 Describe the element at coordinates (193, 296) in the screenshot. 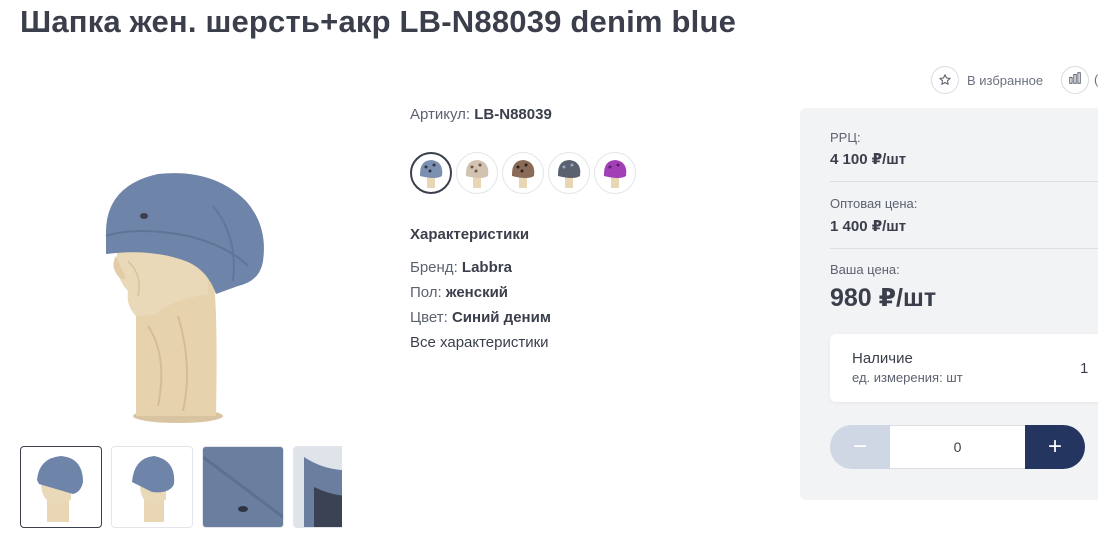

I see `main-product-image` at that location.